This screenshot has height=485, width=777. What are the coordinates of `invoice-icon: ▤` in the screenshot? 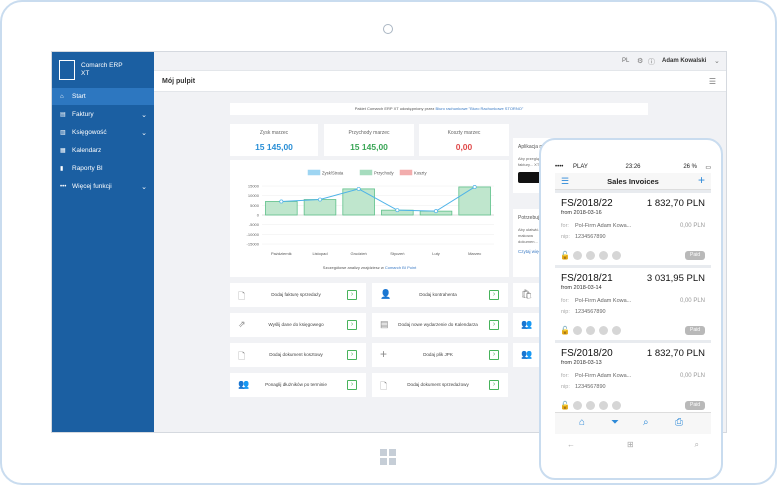 It's located at (63, 115).